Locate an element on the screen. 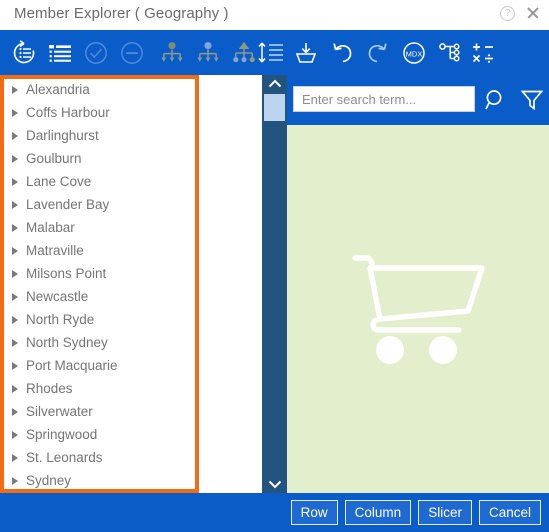 The image size is (549, 532). list-members-icon is located at coordinates (60, 53).